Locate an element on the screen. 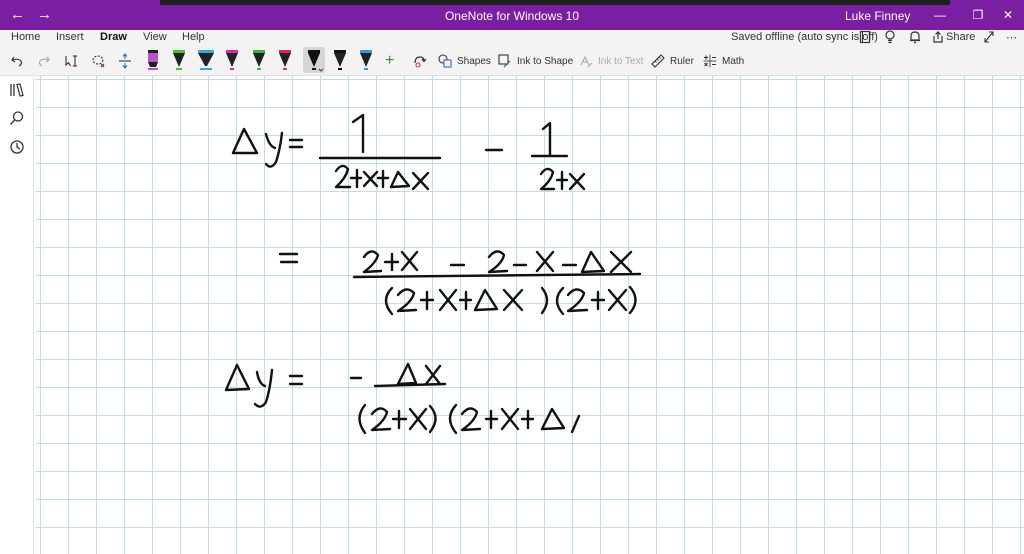  ink-numerator-1a is located at coordinates (358, 133).